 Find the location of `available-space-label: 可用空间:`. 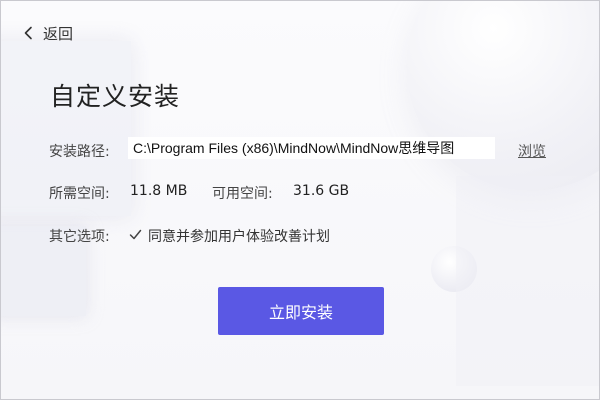

available-space-label: 可用空间: is located at coordinates (242, 194).